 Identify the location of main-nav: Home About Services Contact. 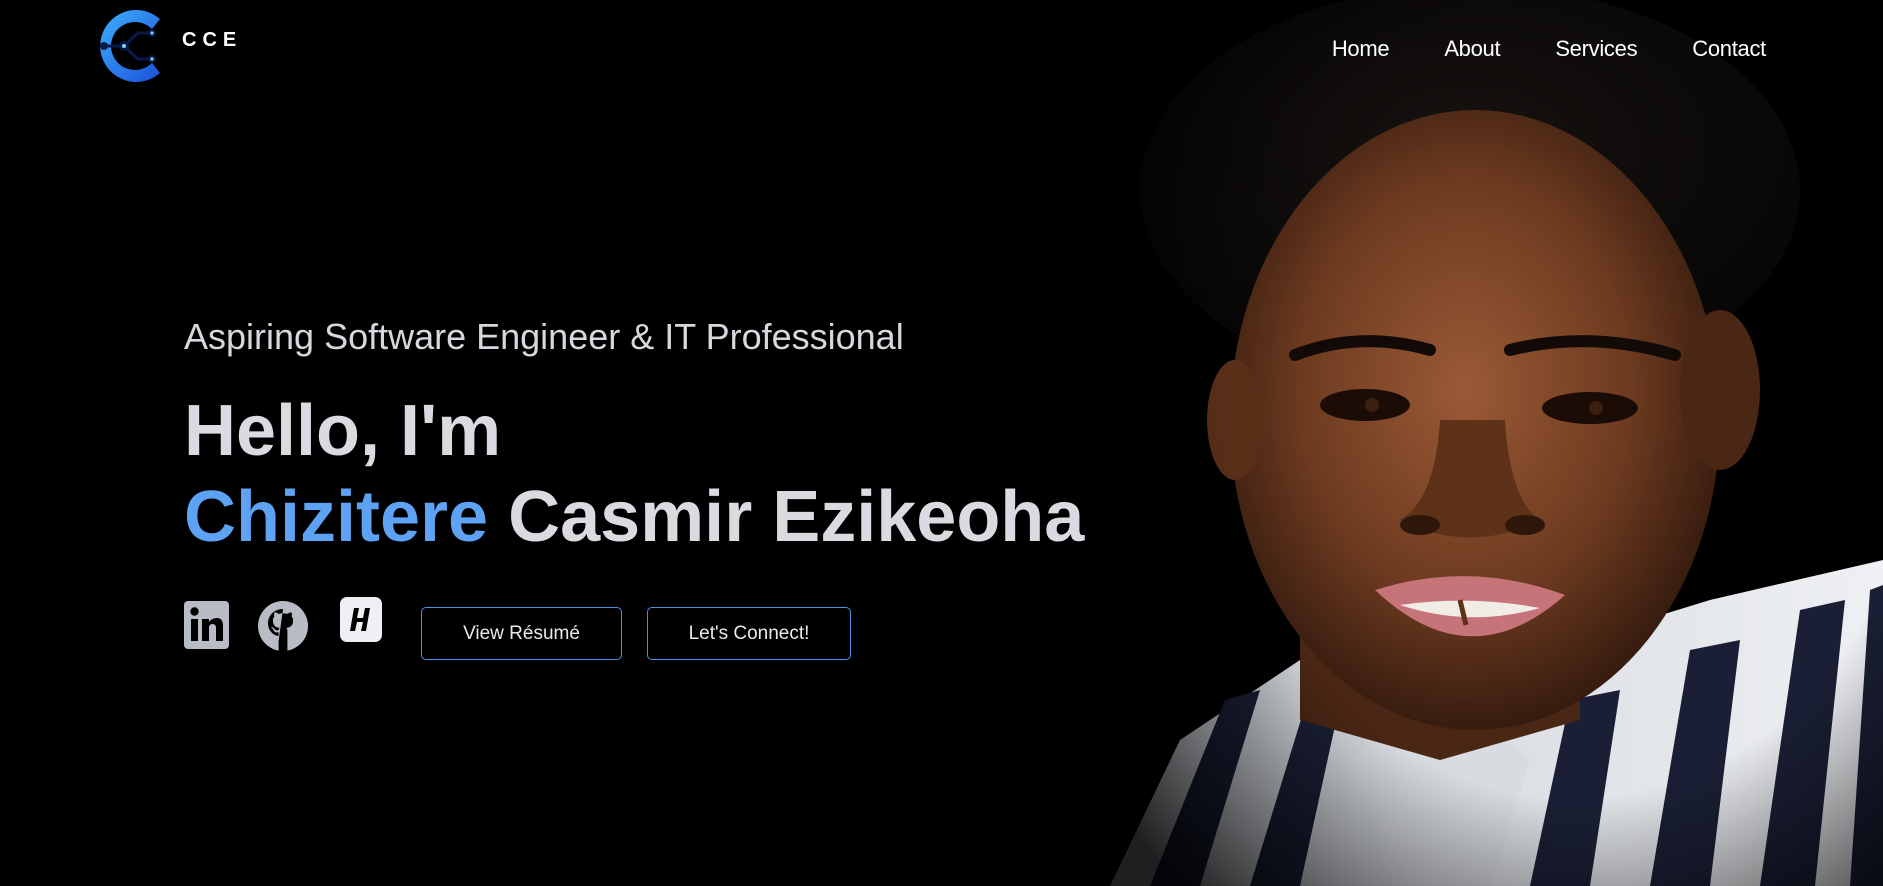
(1549, 49).